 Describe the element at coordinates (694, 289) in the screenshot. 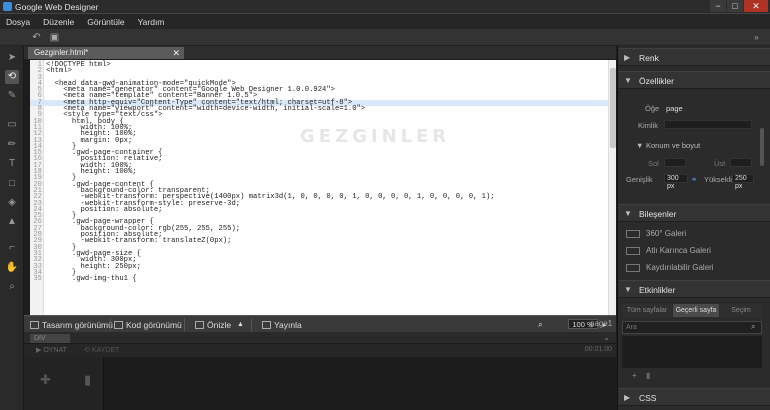

I see `section-etkinlikler: ▼ Etkinlikler` at that location.